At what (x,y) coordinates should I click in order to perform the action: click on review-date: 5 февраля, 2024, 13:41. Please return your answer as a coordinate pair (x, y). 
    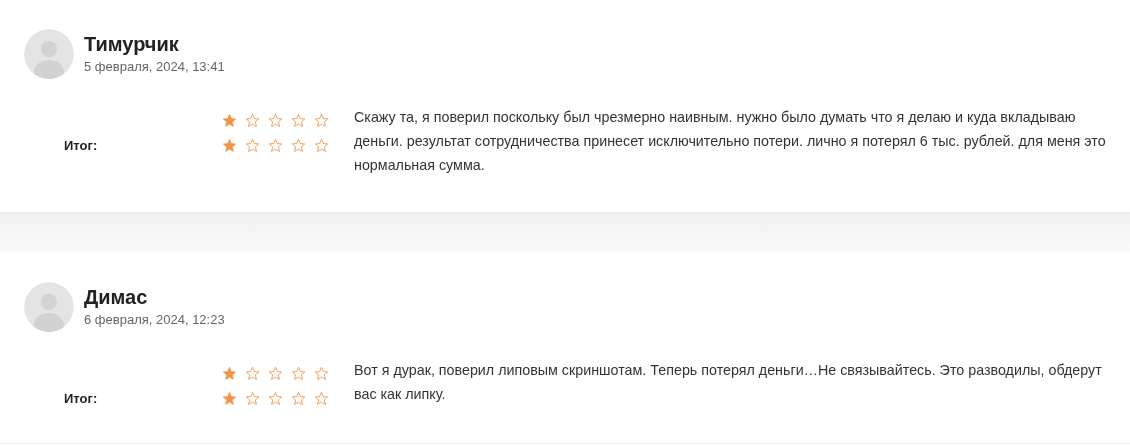
    Looking at the image, I should click on (154, 67).